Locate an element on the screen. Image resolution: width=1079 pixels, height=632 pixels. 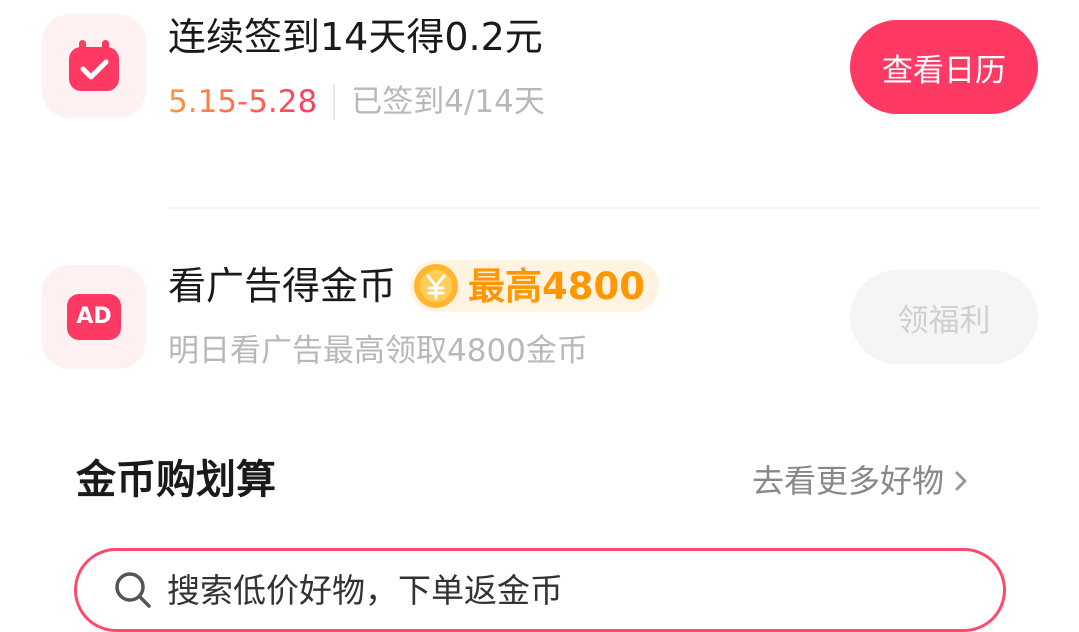
claim-benefit-button: 领福利 is located at coordinates (944, 317).